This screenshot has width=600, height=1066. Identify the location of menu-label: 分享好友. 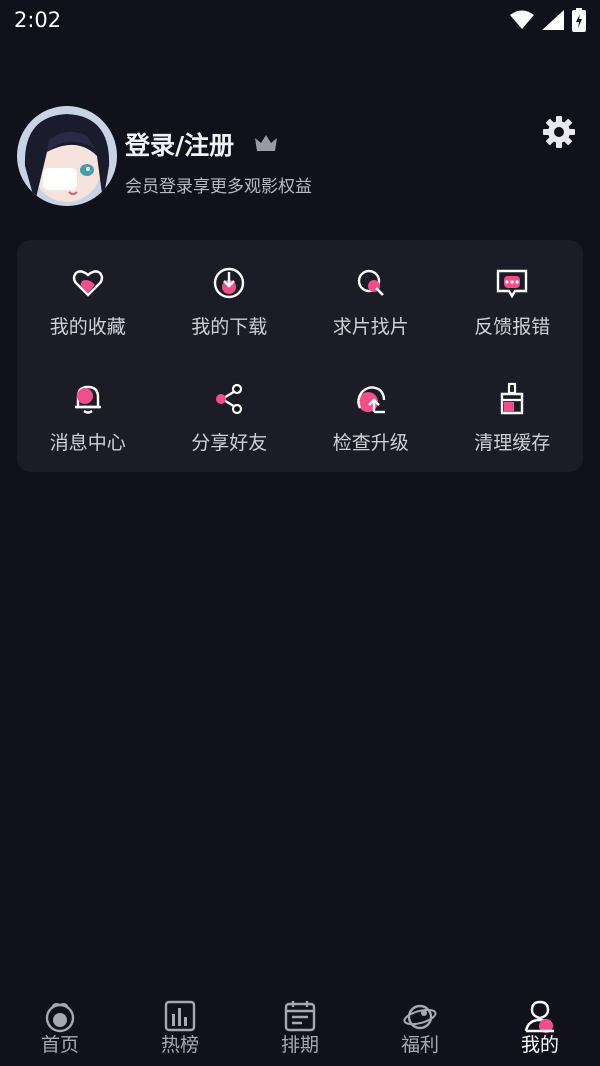
(229, 443).